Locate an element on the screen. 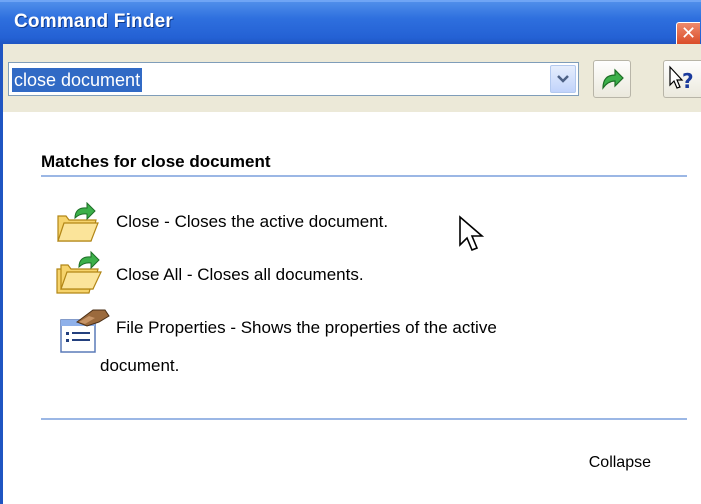  matches-heading: Matches for close document is located at coordinates (156, 161).